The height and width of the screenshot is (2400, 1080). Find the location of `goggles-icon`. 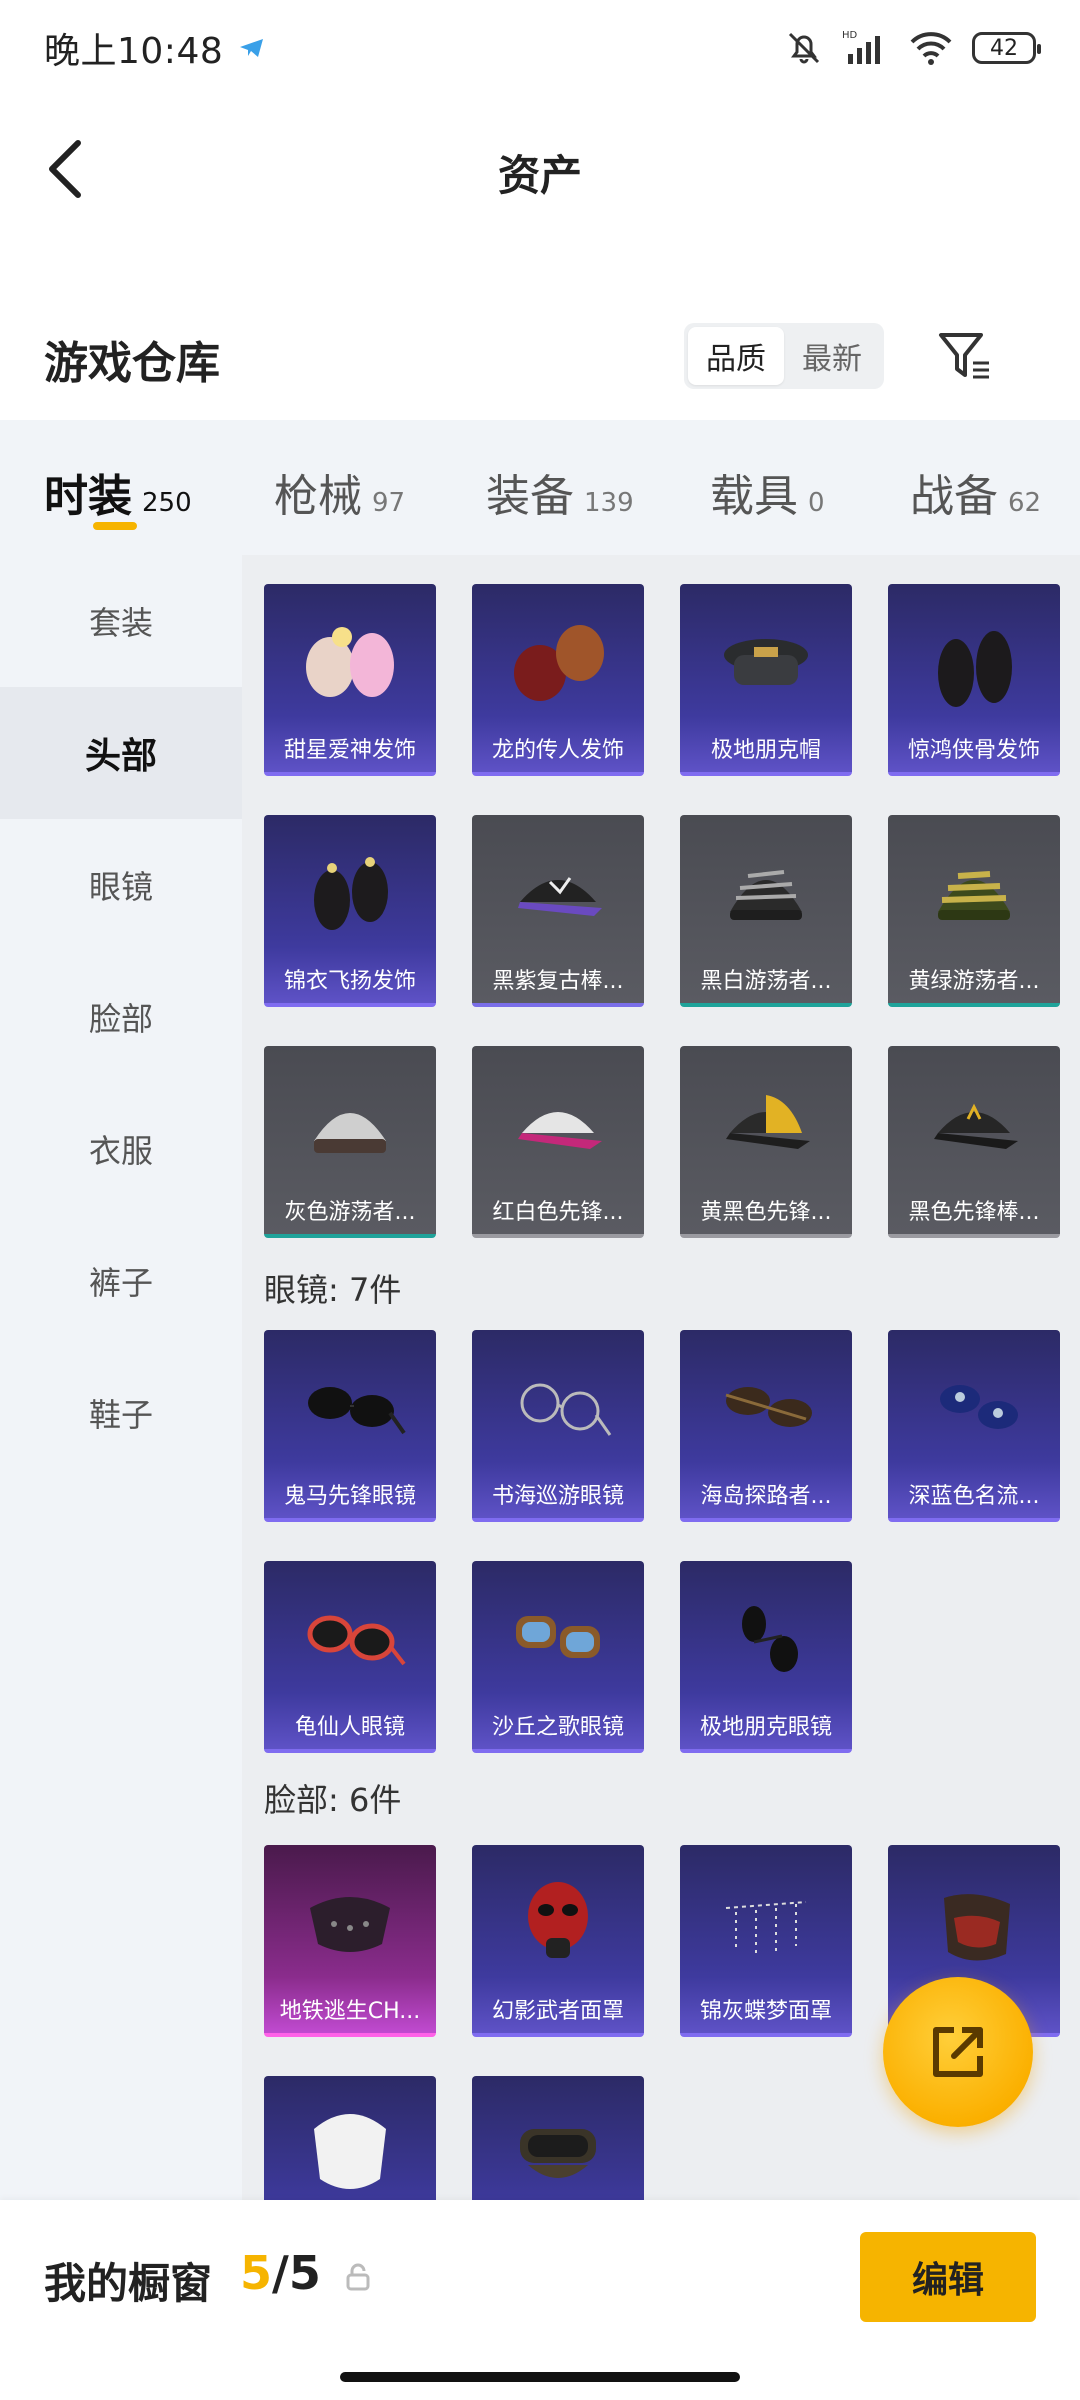

goggles-icon is located at coordinates (558, 1639).